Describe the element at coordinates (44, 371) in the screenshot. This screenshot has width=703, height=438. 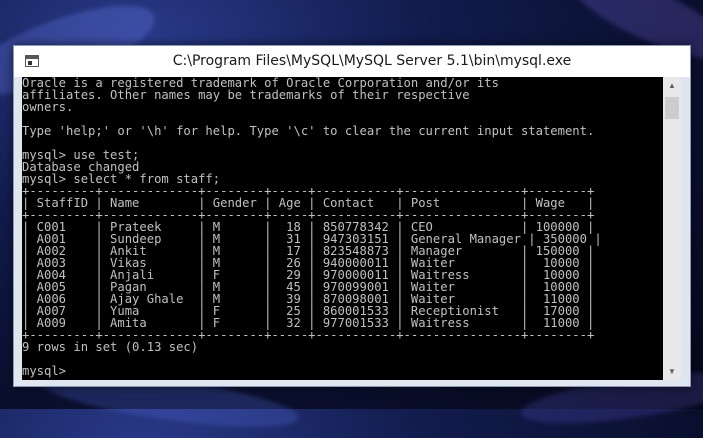
I see `console-line: mysql>` at that location.